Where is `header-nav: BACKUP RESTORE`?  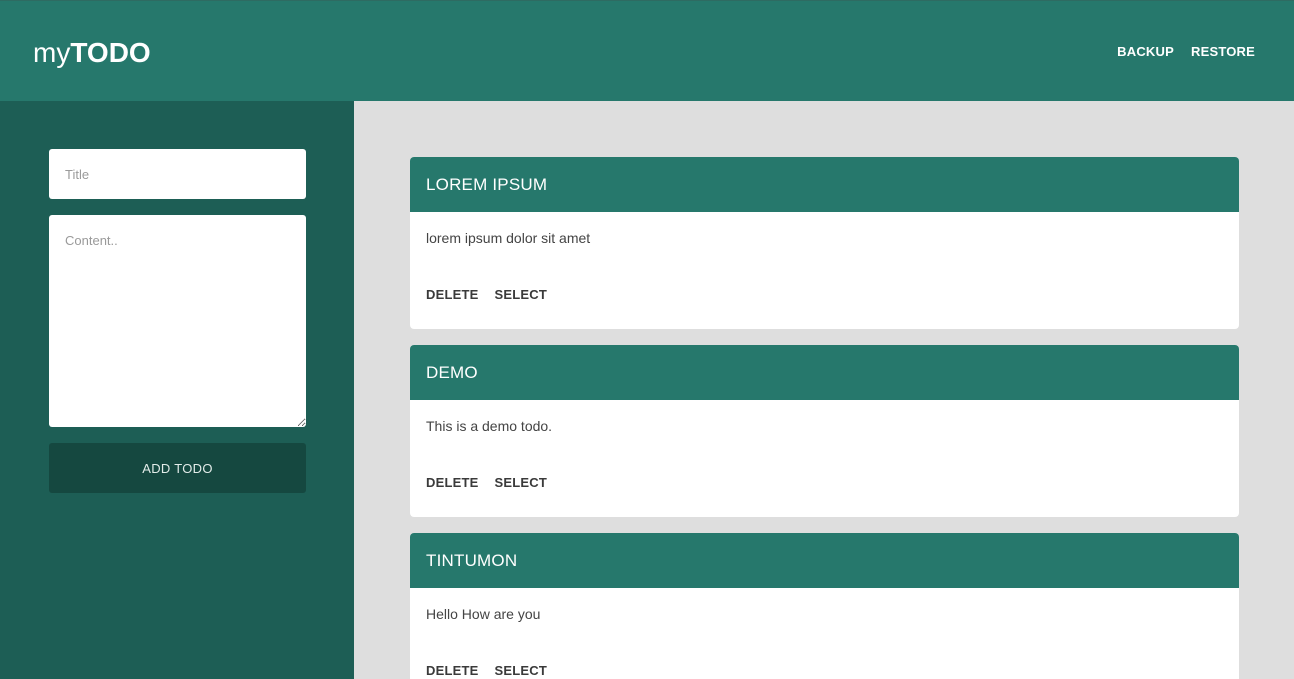
header-nav: BACKUP RESTORE is located at coordinates (1186, 52).